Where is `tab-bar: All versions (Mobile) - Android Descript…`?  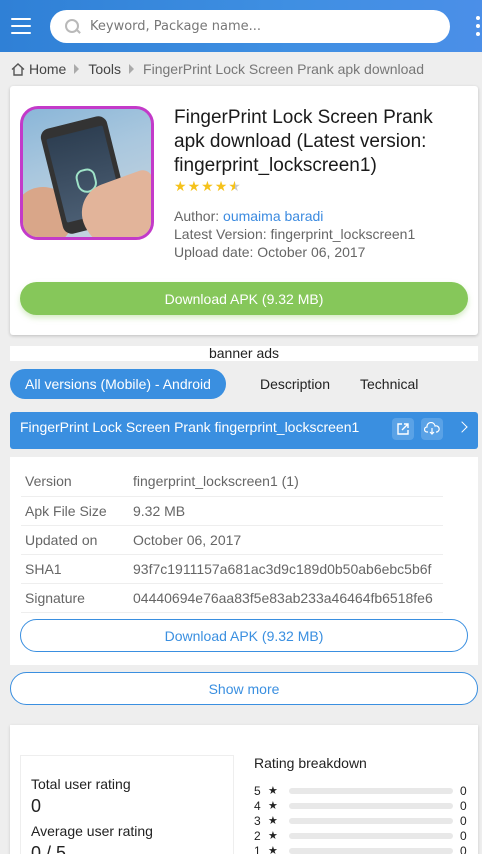 tab-bar: All versions (Mobile) - Android Descript… is located at coordinates (241, 384).